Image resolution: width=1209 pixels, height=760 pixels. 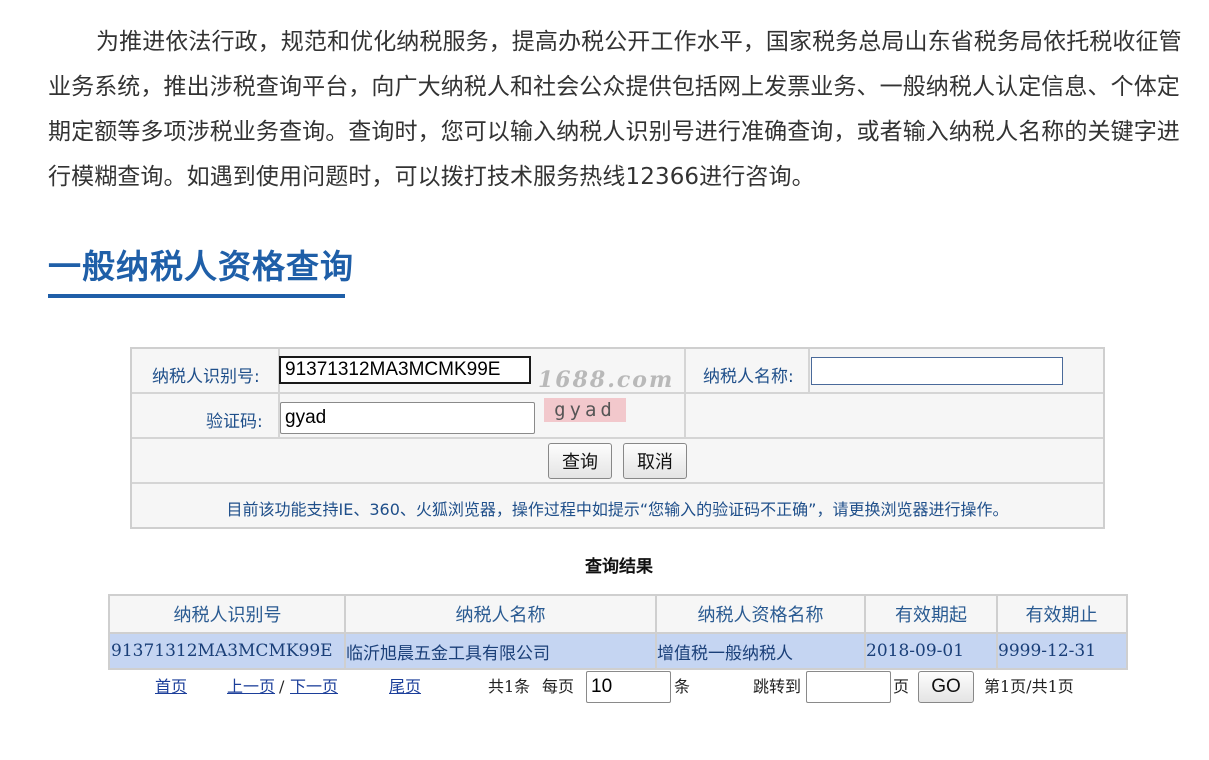 I want to click on column-header: 纳税人资格名称, so click(x=760, y=615).